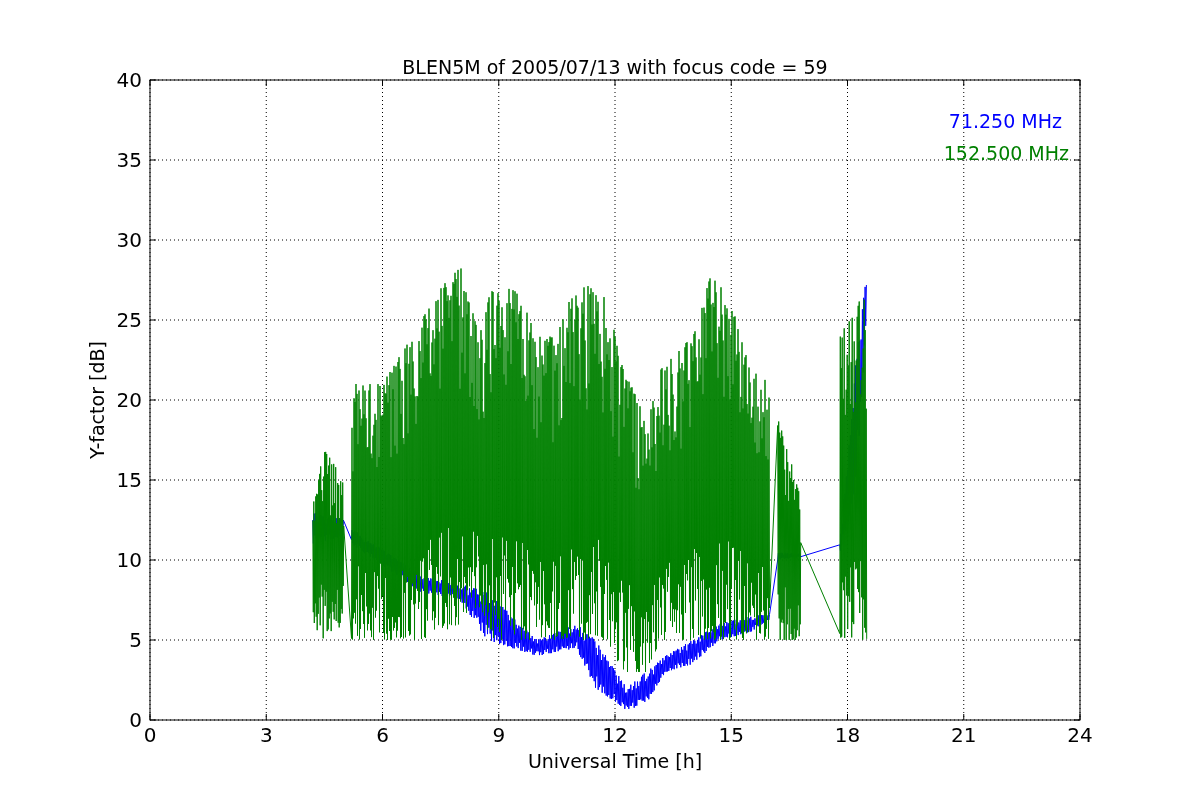  I want to click on tick-label: 6, so click(382, 735).